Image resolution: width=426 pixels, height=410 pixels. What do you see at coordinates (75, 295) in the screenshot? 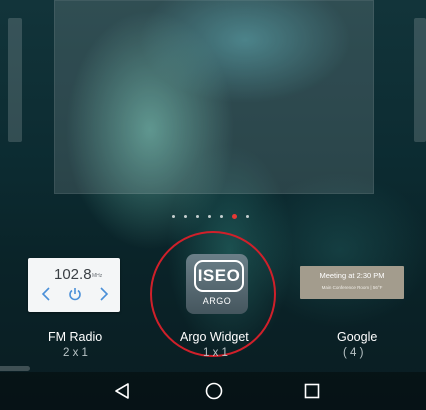
I see `power-icon` at bounding box center [75, 295].